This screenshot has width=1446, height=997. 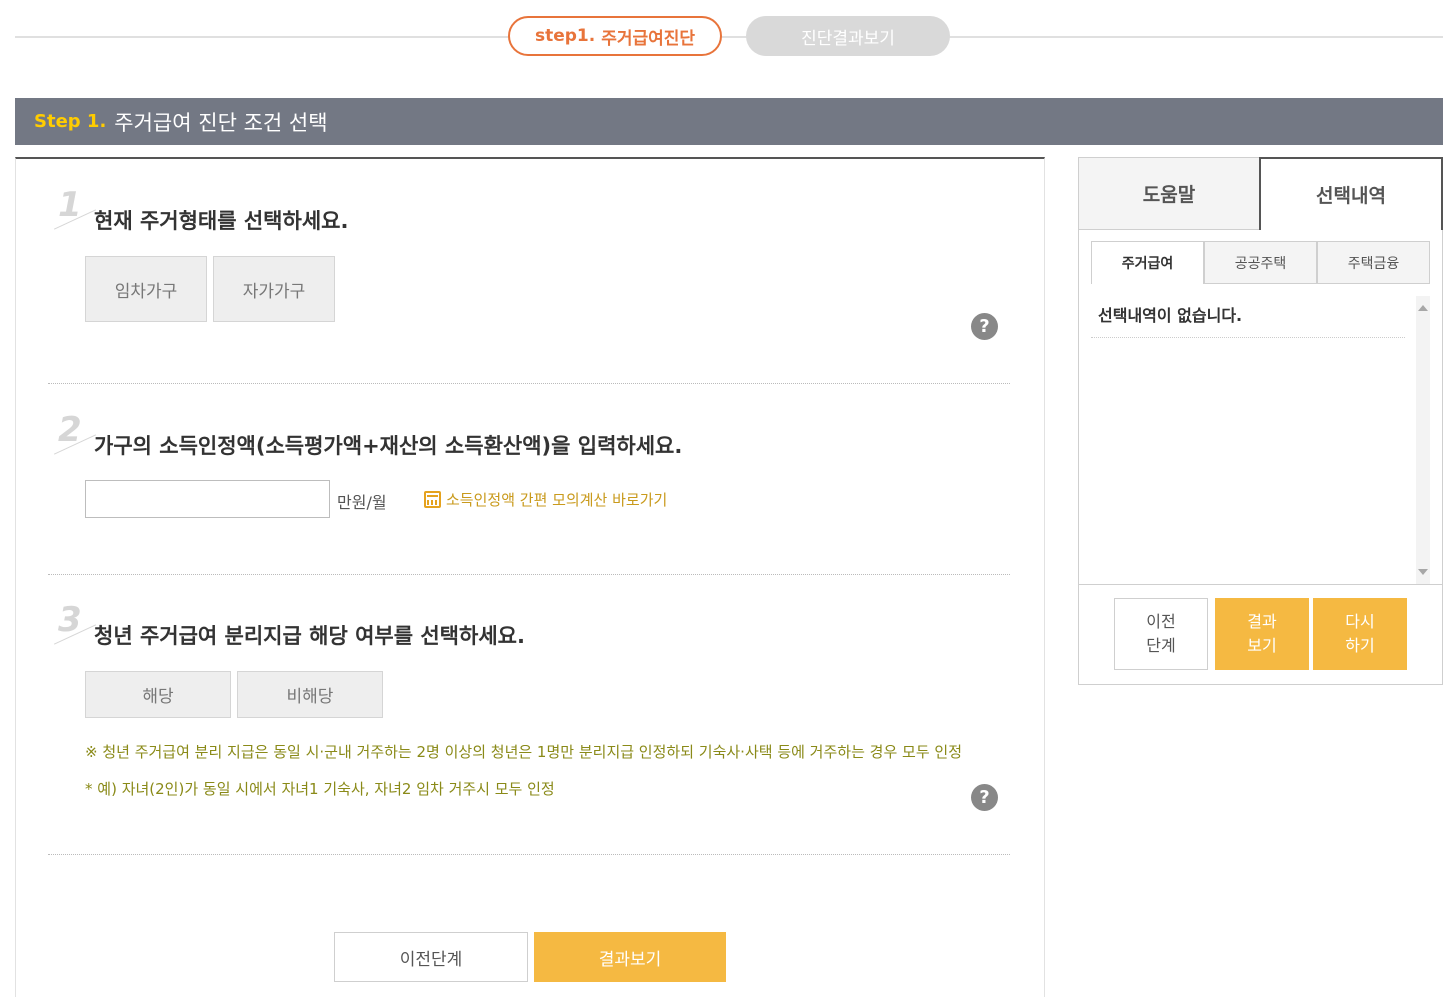 I want to click on q1-help-icon: ?, so click(x=984, y=326).